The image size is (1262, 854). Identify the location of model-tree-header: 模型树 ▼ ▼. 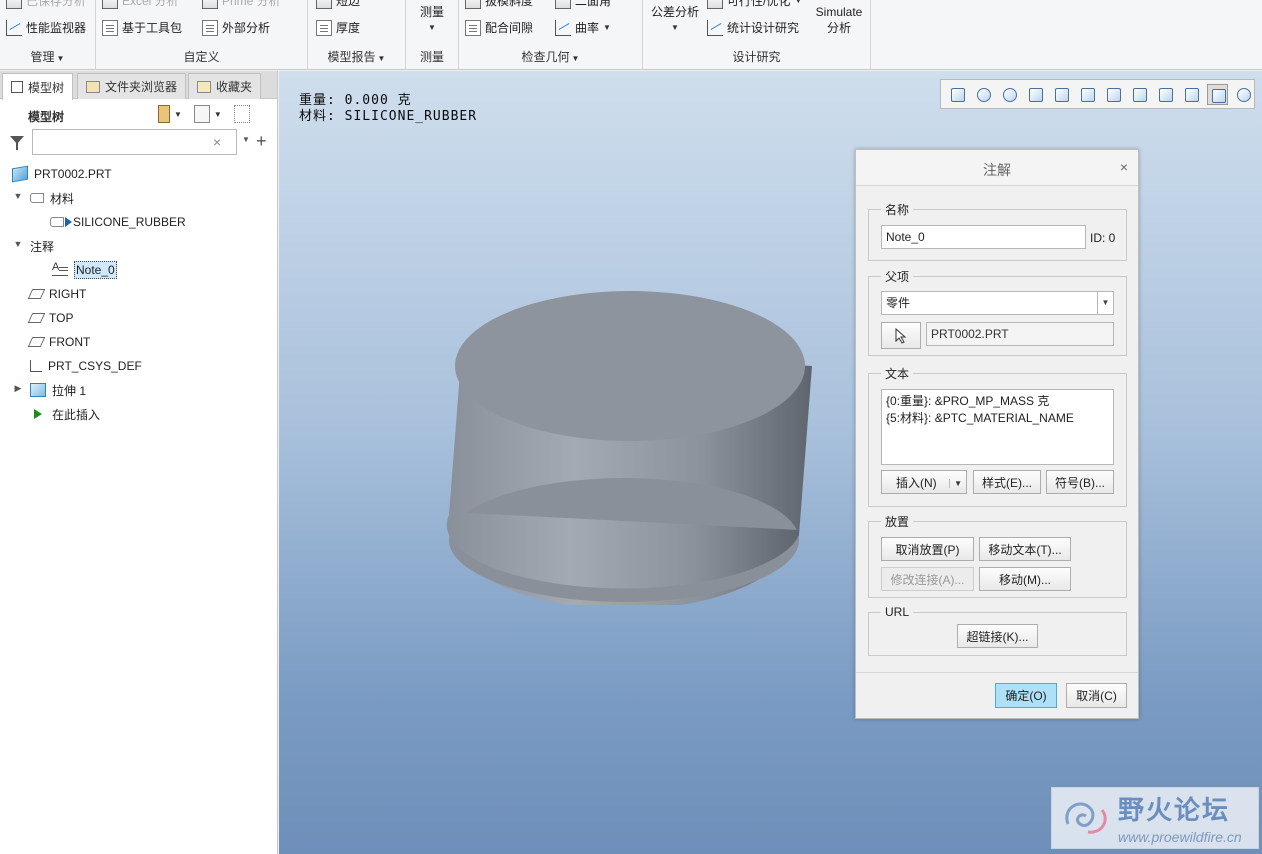
(139, 117).